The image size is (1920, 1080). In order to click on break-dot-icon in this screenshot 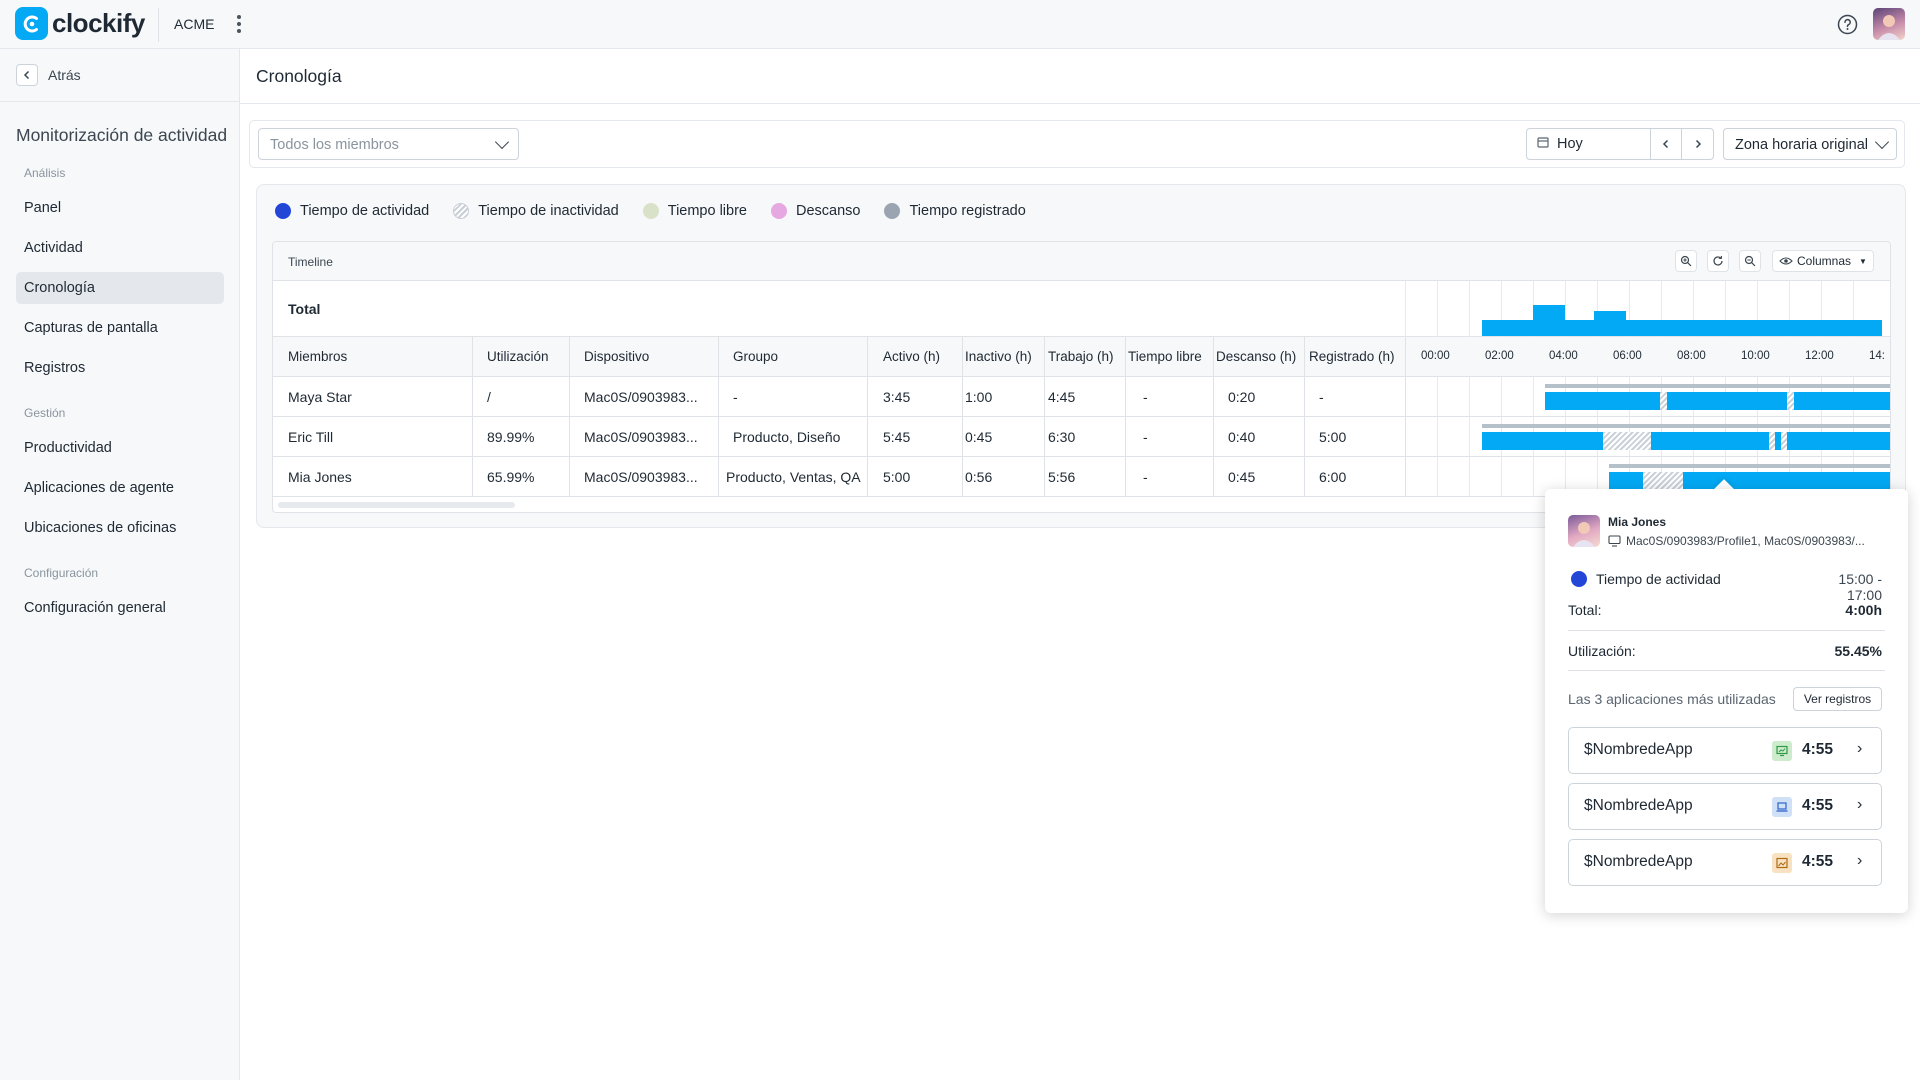, I will do `click(779, 211)`.